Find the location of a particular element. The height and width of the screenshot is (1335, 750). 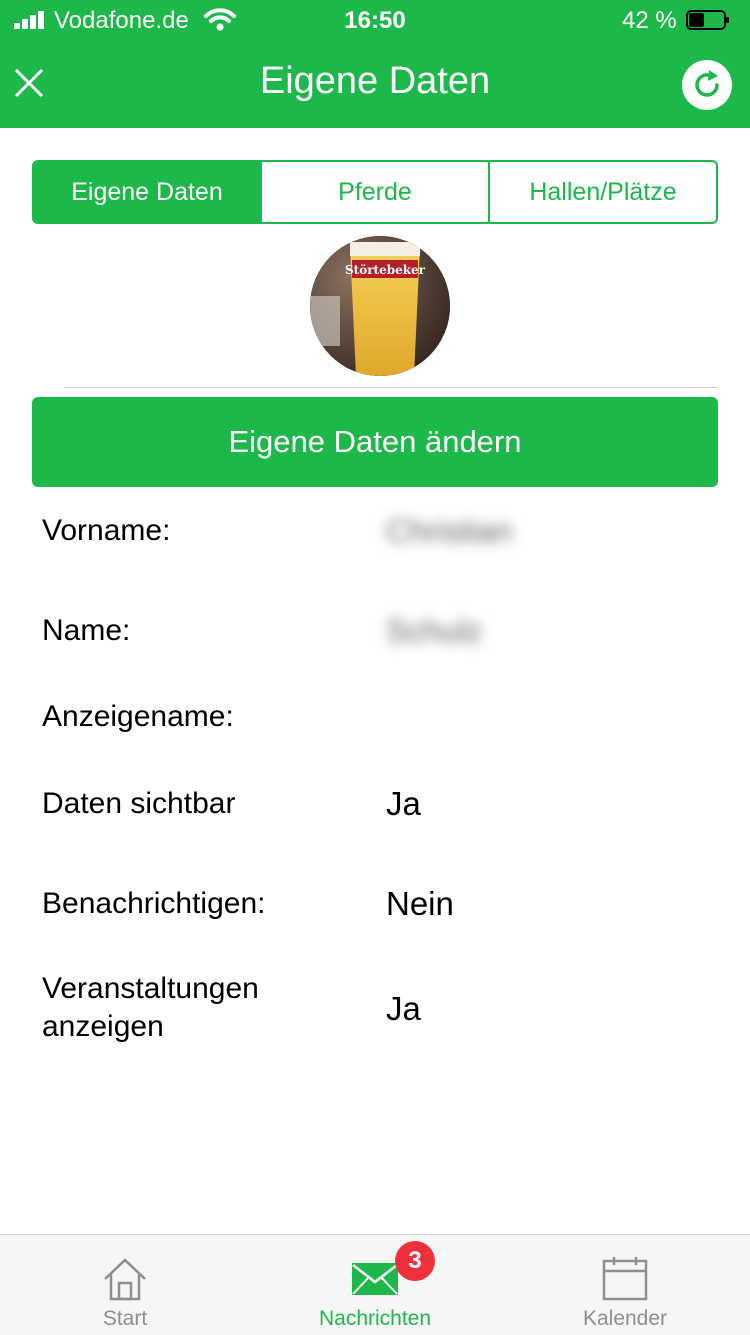

tab-bar: Start Nachrichten Kalender is located at coordinates (375, 1284).